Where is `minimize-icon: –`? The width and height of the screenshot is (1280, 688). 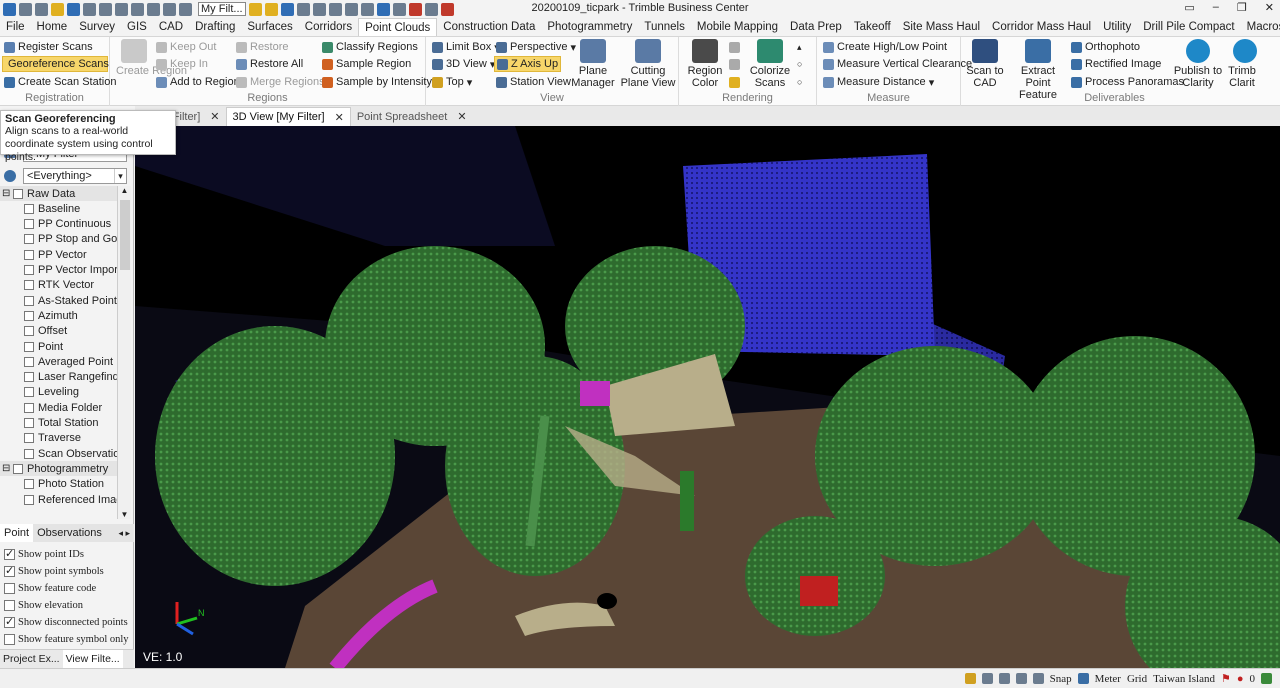
minimize-icon: – is located at coordinates (1216, 7).